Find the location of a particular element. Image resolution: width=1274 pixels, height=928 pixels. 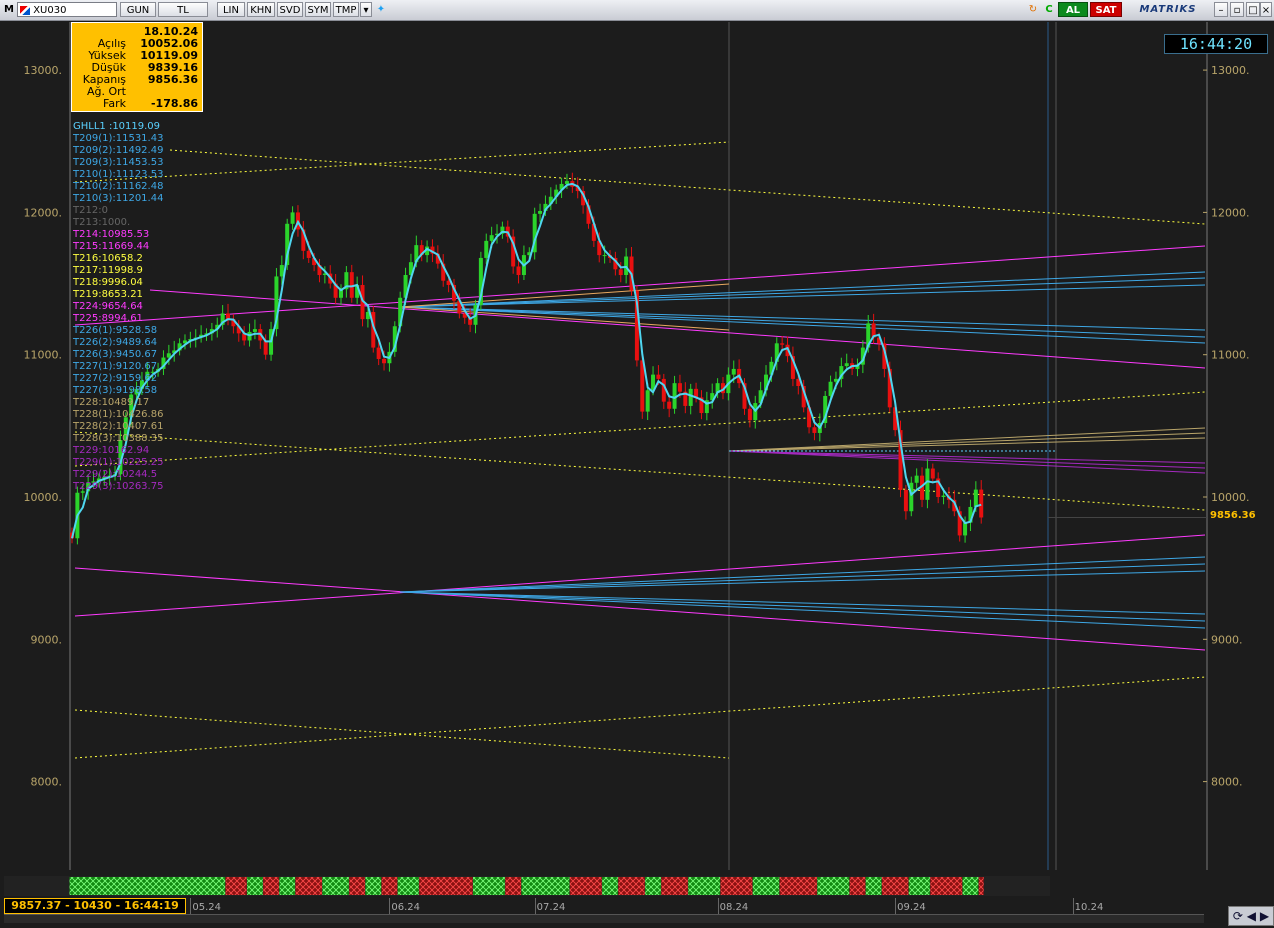

symbol-input: XU030 is located at coordinates (67, 9).